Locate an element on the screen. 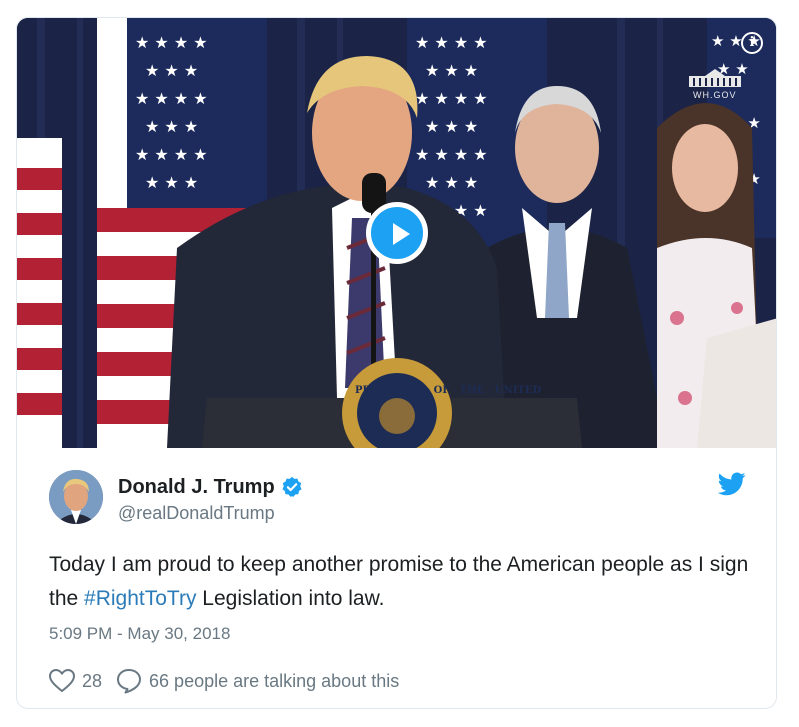 This screenshot has height=727, width=799. play-button is located at coordinates (397, 233).